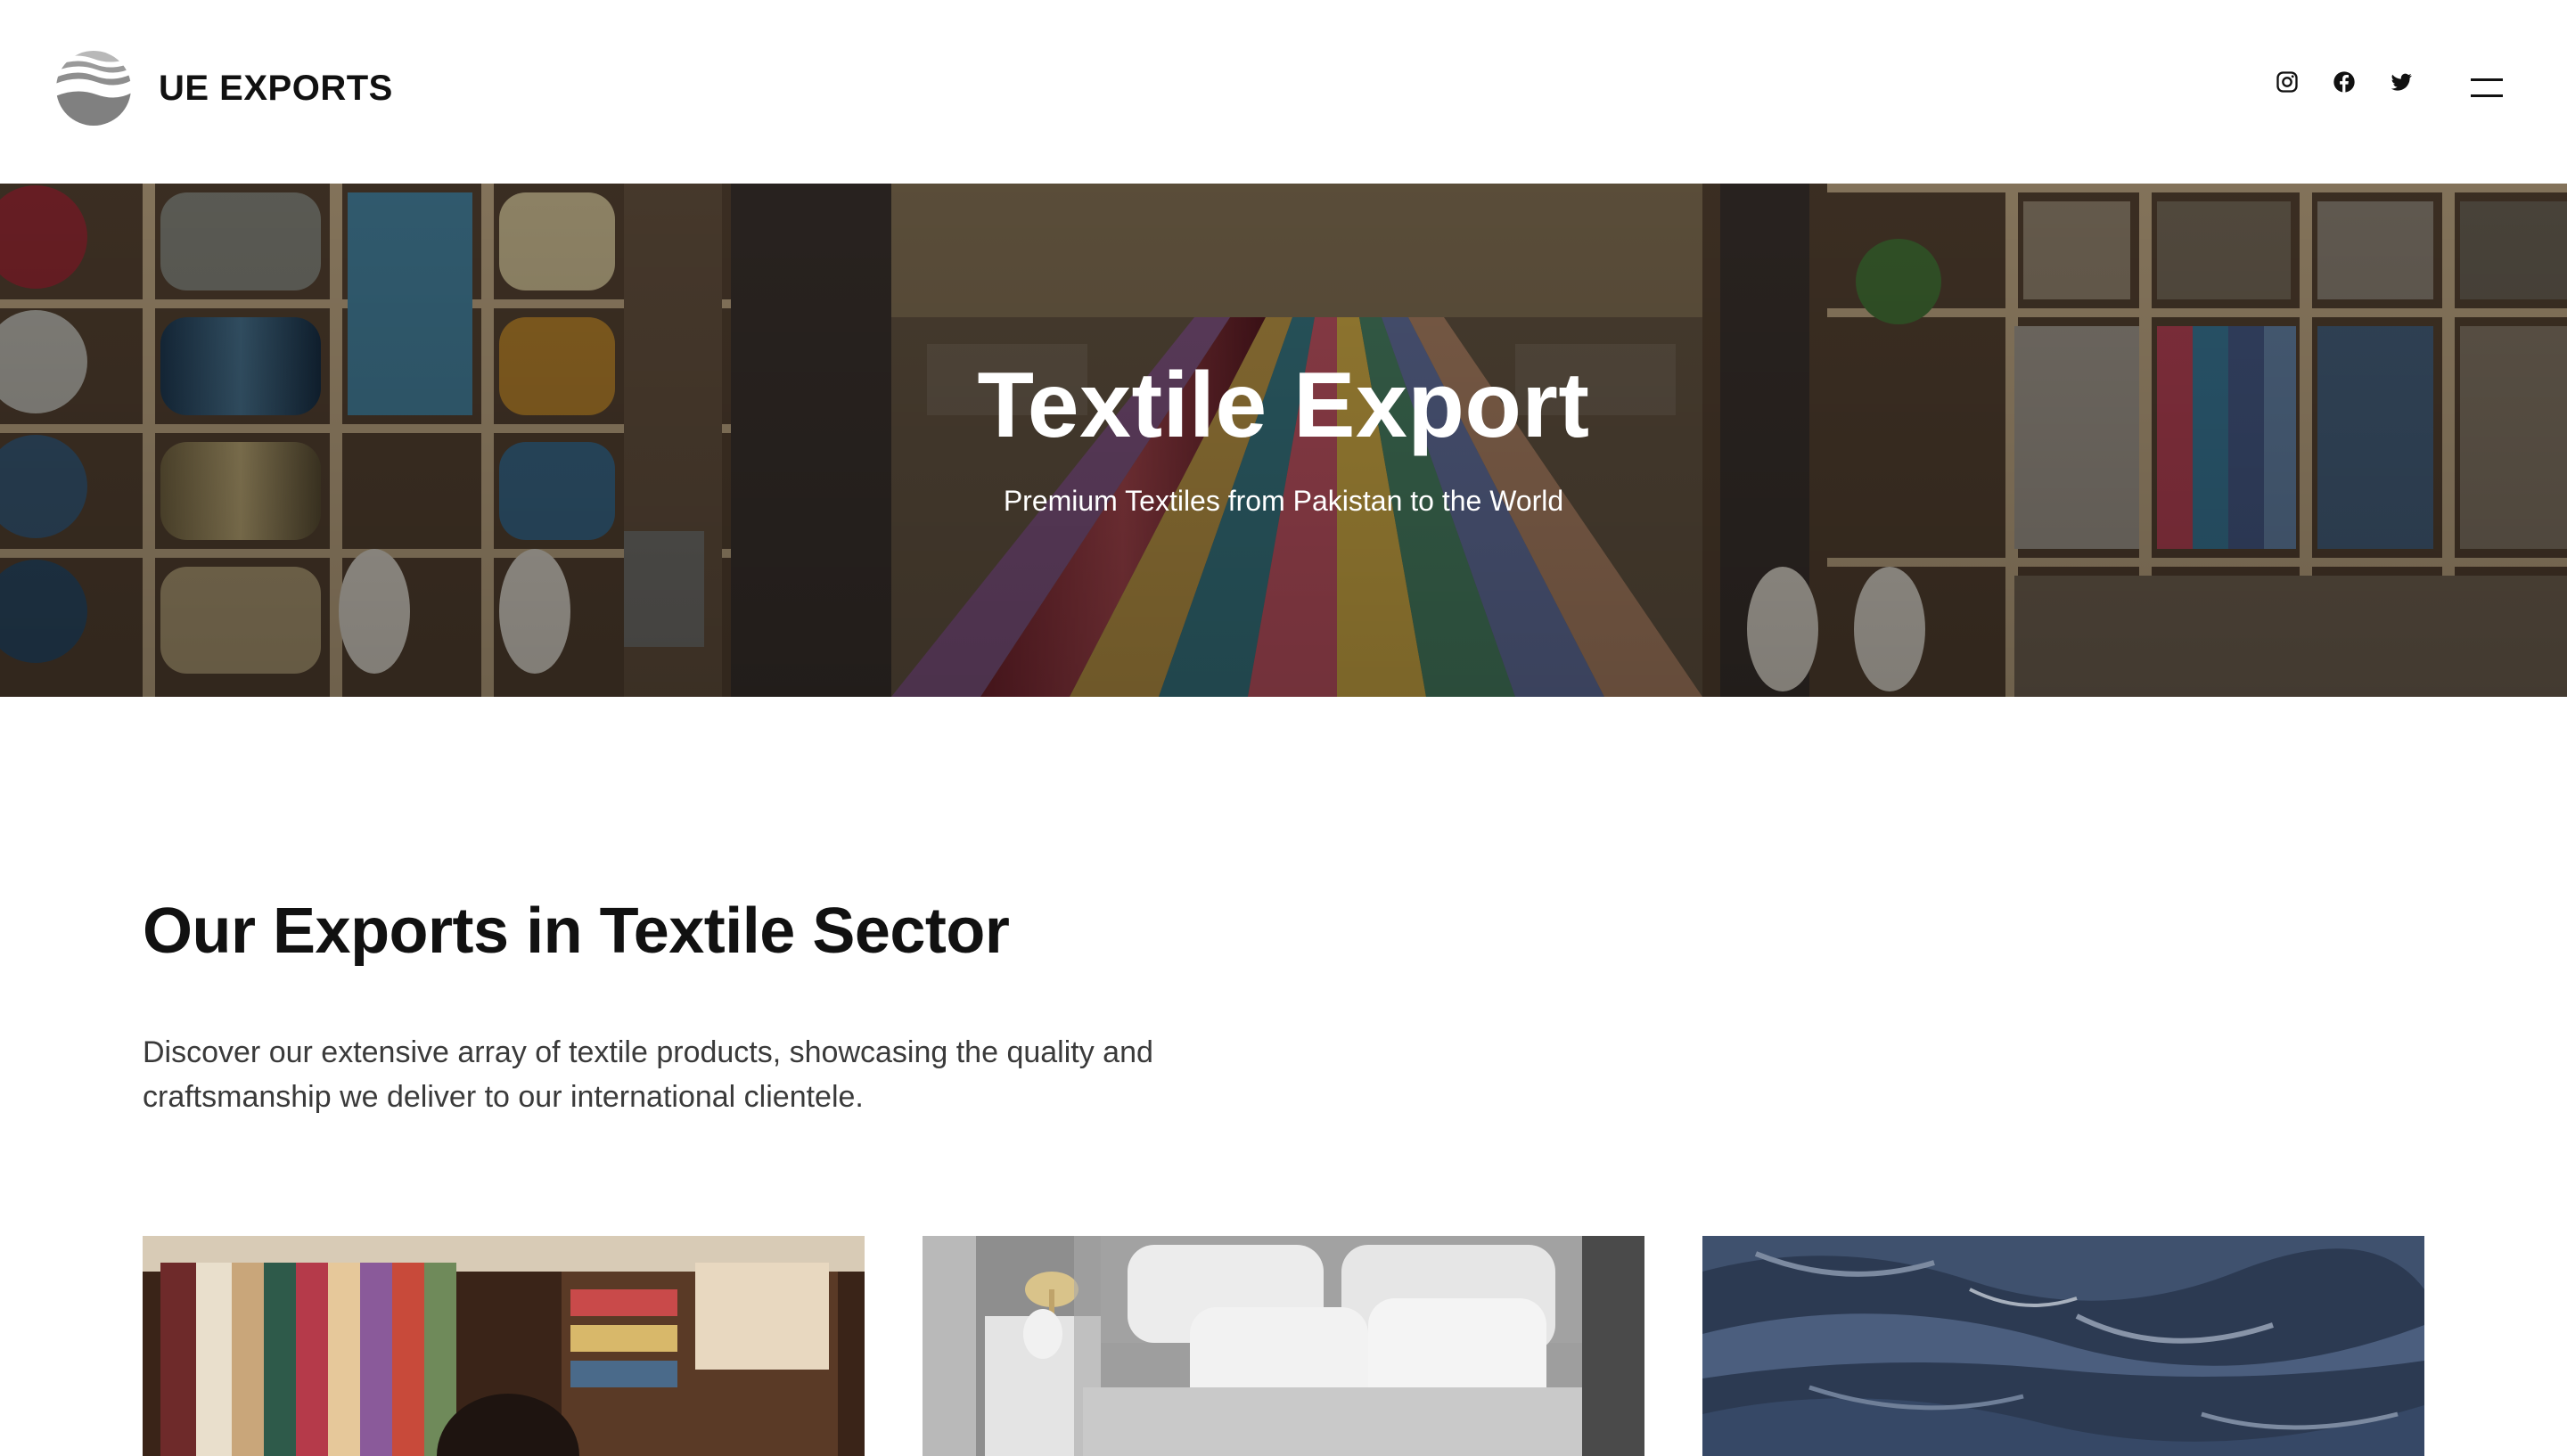 This screenshot has width=2567, height=1456. I want to click on social-links, so click(2344, 82).